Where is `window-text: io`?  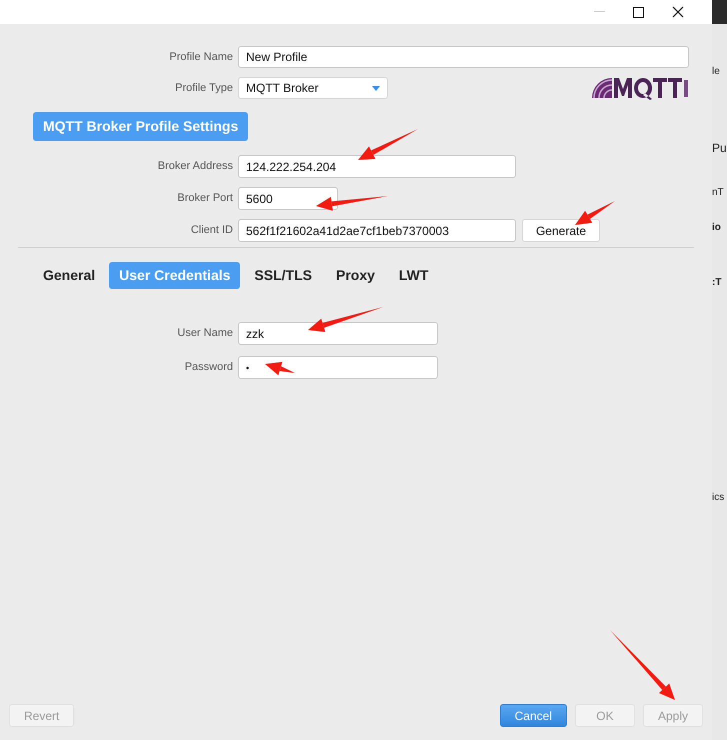
window-text: io is located at coordinates (717, 228).